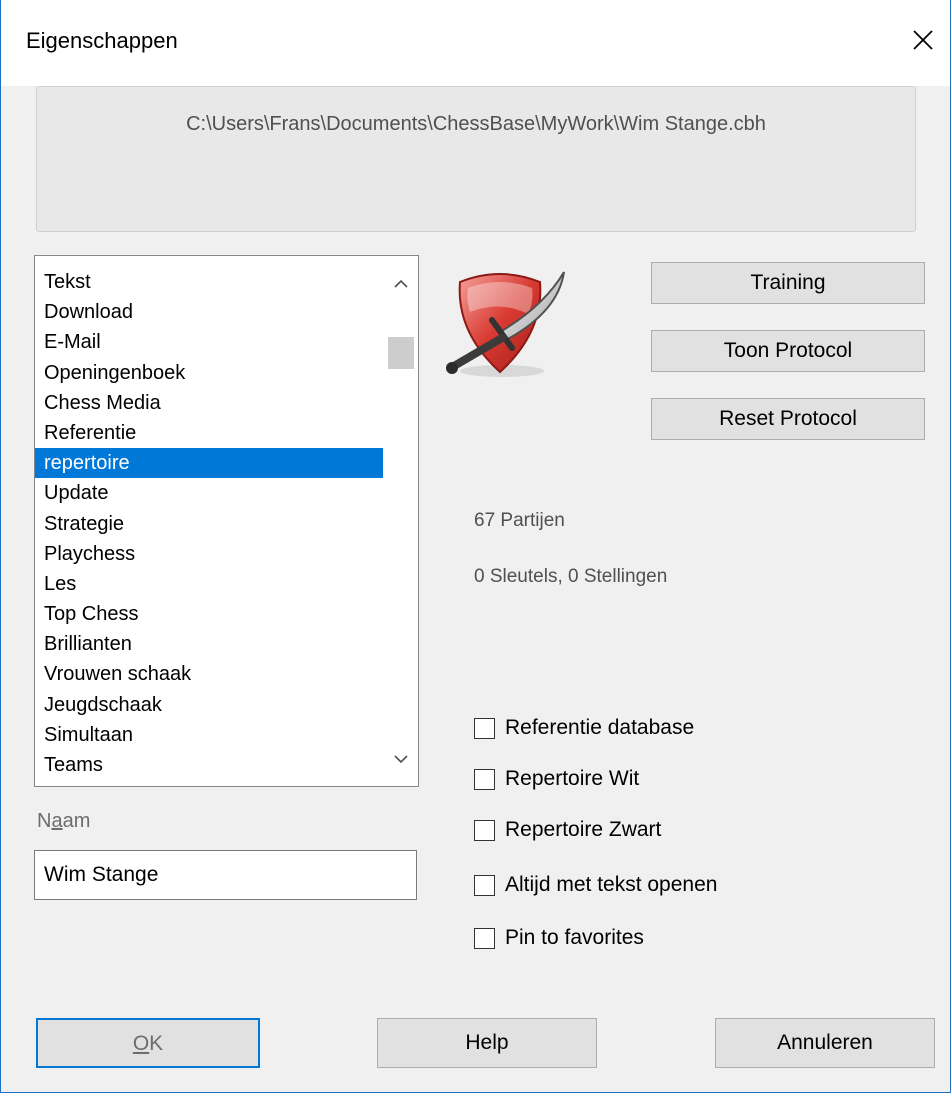 This screenshot has height=1093, width=951. Describe the element at coordinates (574, 937) in the screenshot. I see `checkbox-label: Pin to favorites` at that location.